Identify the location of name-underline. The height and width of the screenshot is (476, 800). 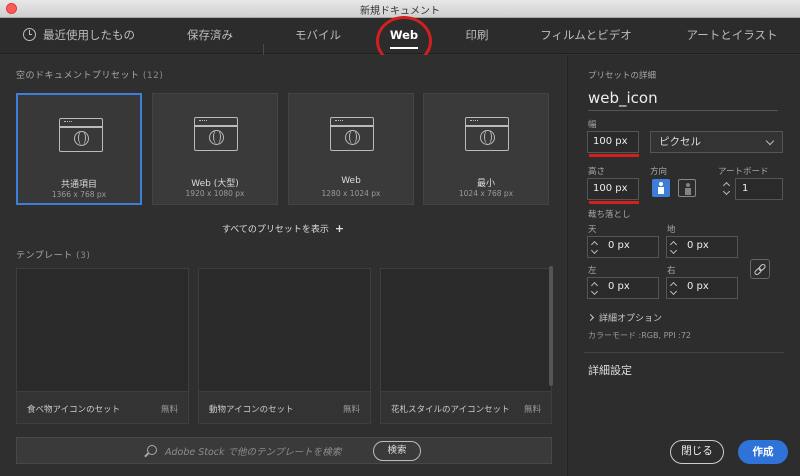
(683, 110).